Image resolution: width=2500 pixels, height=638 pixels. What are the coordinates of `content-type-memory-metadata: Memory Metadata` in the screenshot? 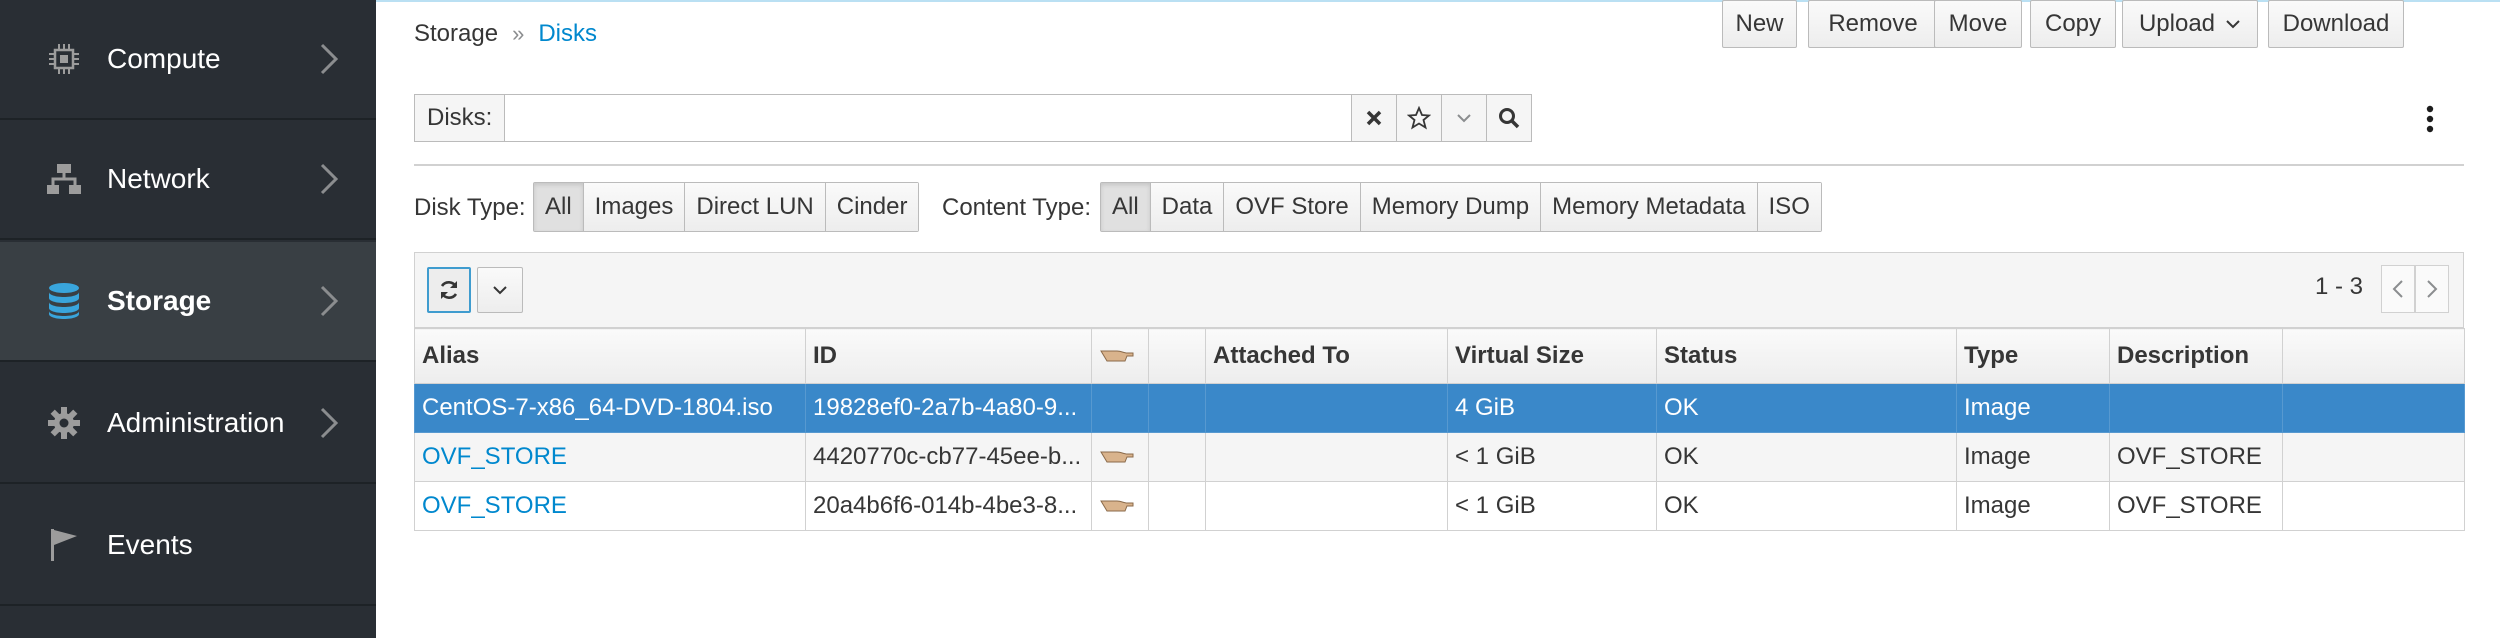 It's located at (1649, 207).